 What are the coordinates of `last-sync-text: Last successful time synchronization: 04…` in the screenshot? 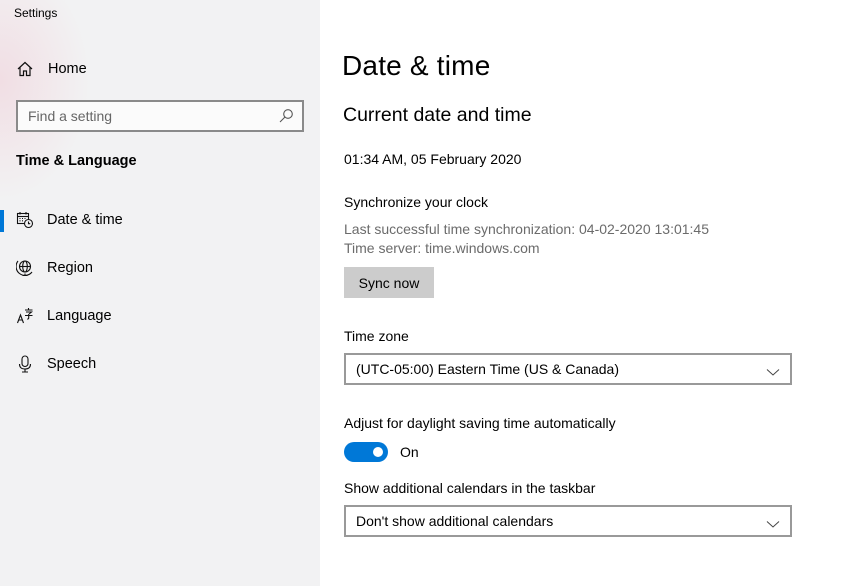 It's located at (526, 229).